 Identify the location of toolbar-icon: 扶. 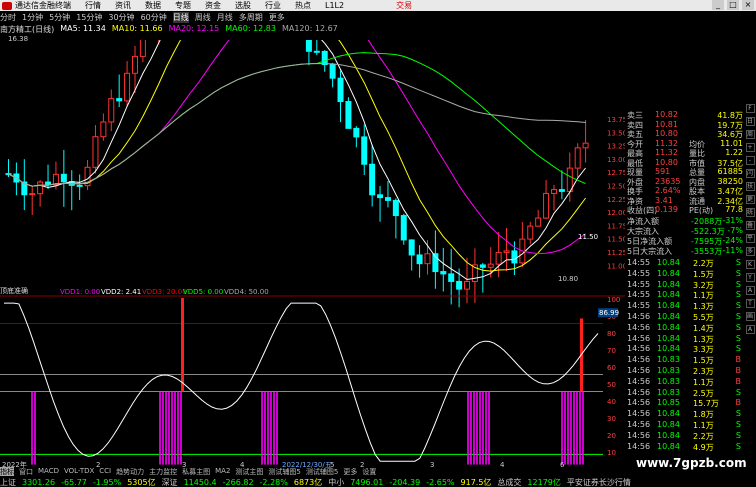
(750, 186).